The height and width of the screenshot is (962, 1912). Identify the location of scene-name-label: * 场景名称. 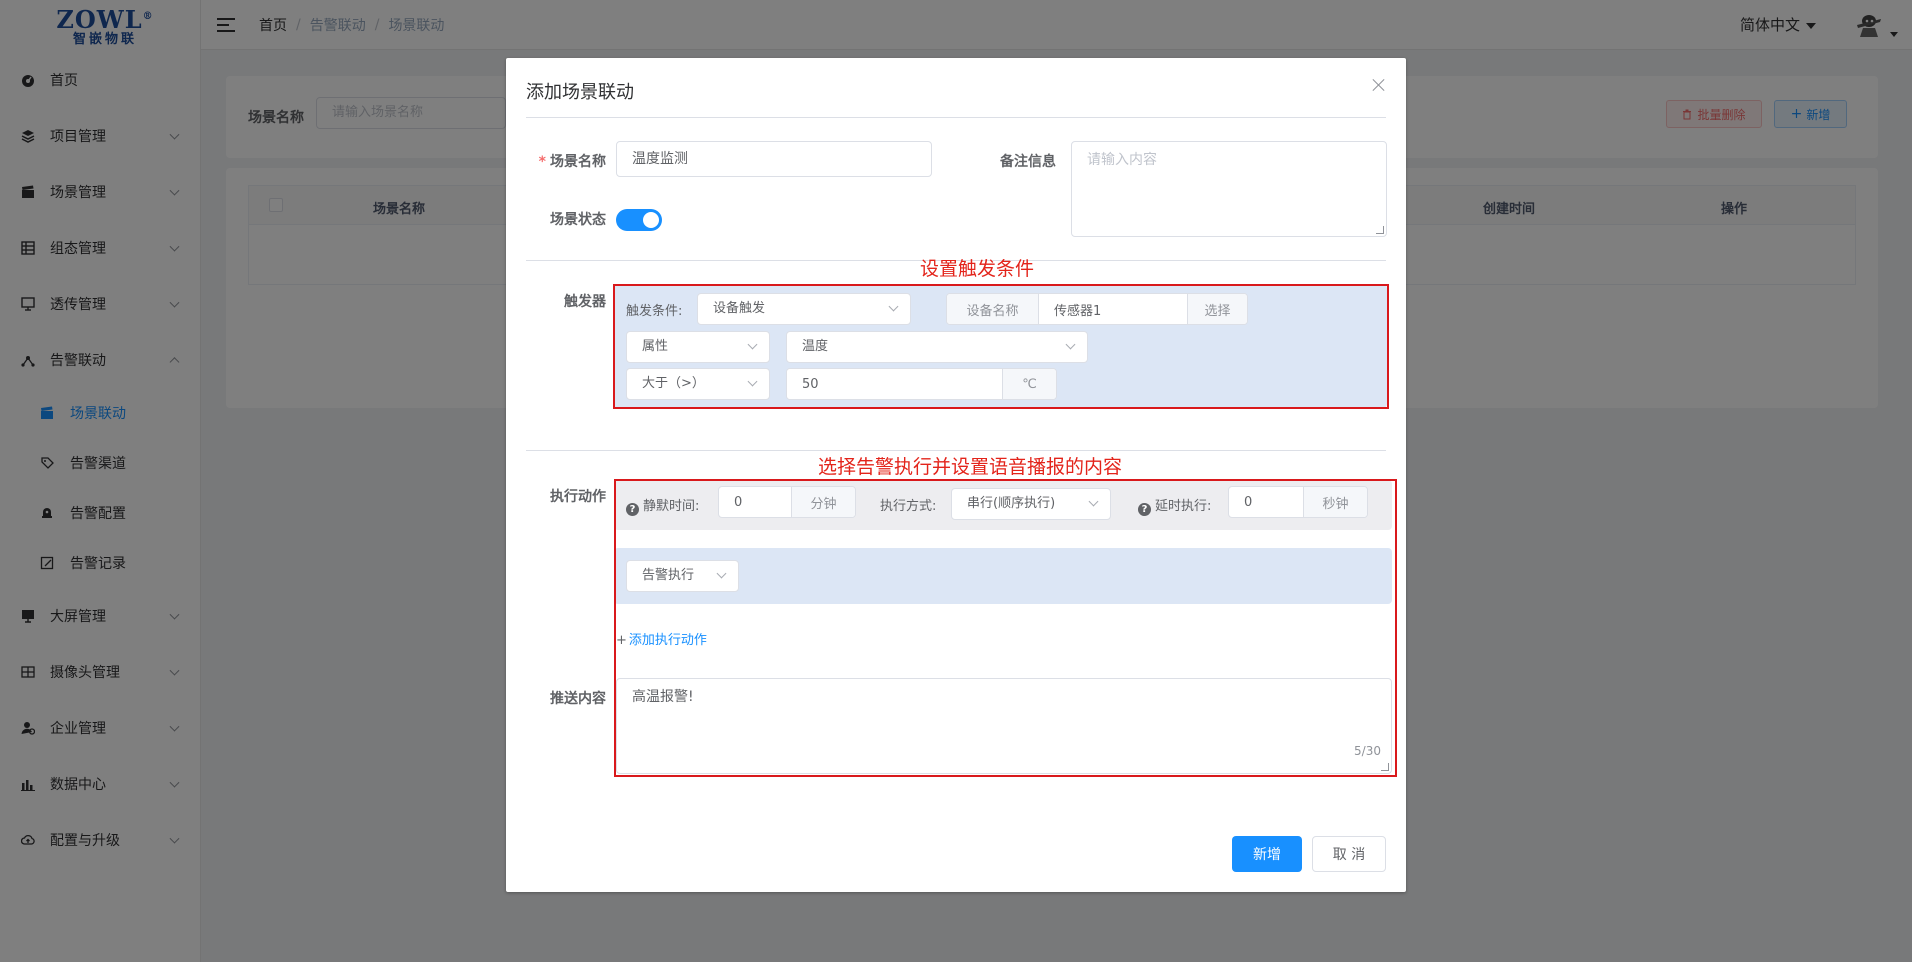
(571, 161).